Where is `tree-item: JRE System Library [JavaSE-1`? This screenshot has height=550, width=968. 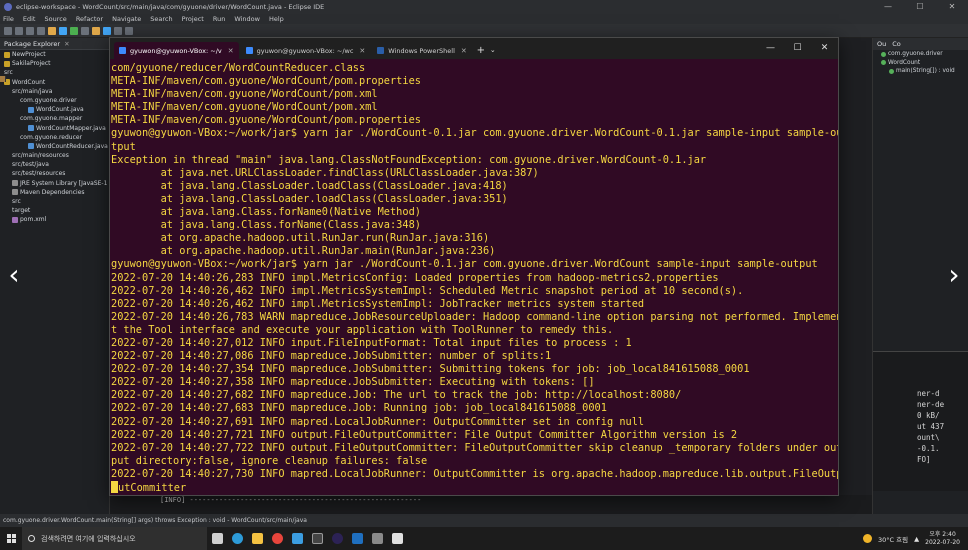 tree-item: JRE System Library [JavaSE-1 is located at coordinates (54, 183).